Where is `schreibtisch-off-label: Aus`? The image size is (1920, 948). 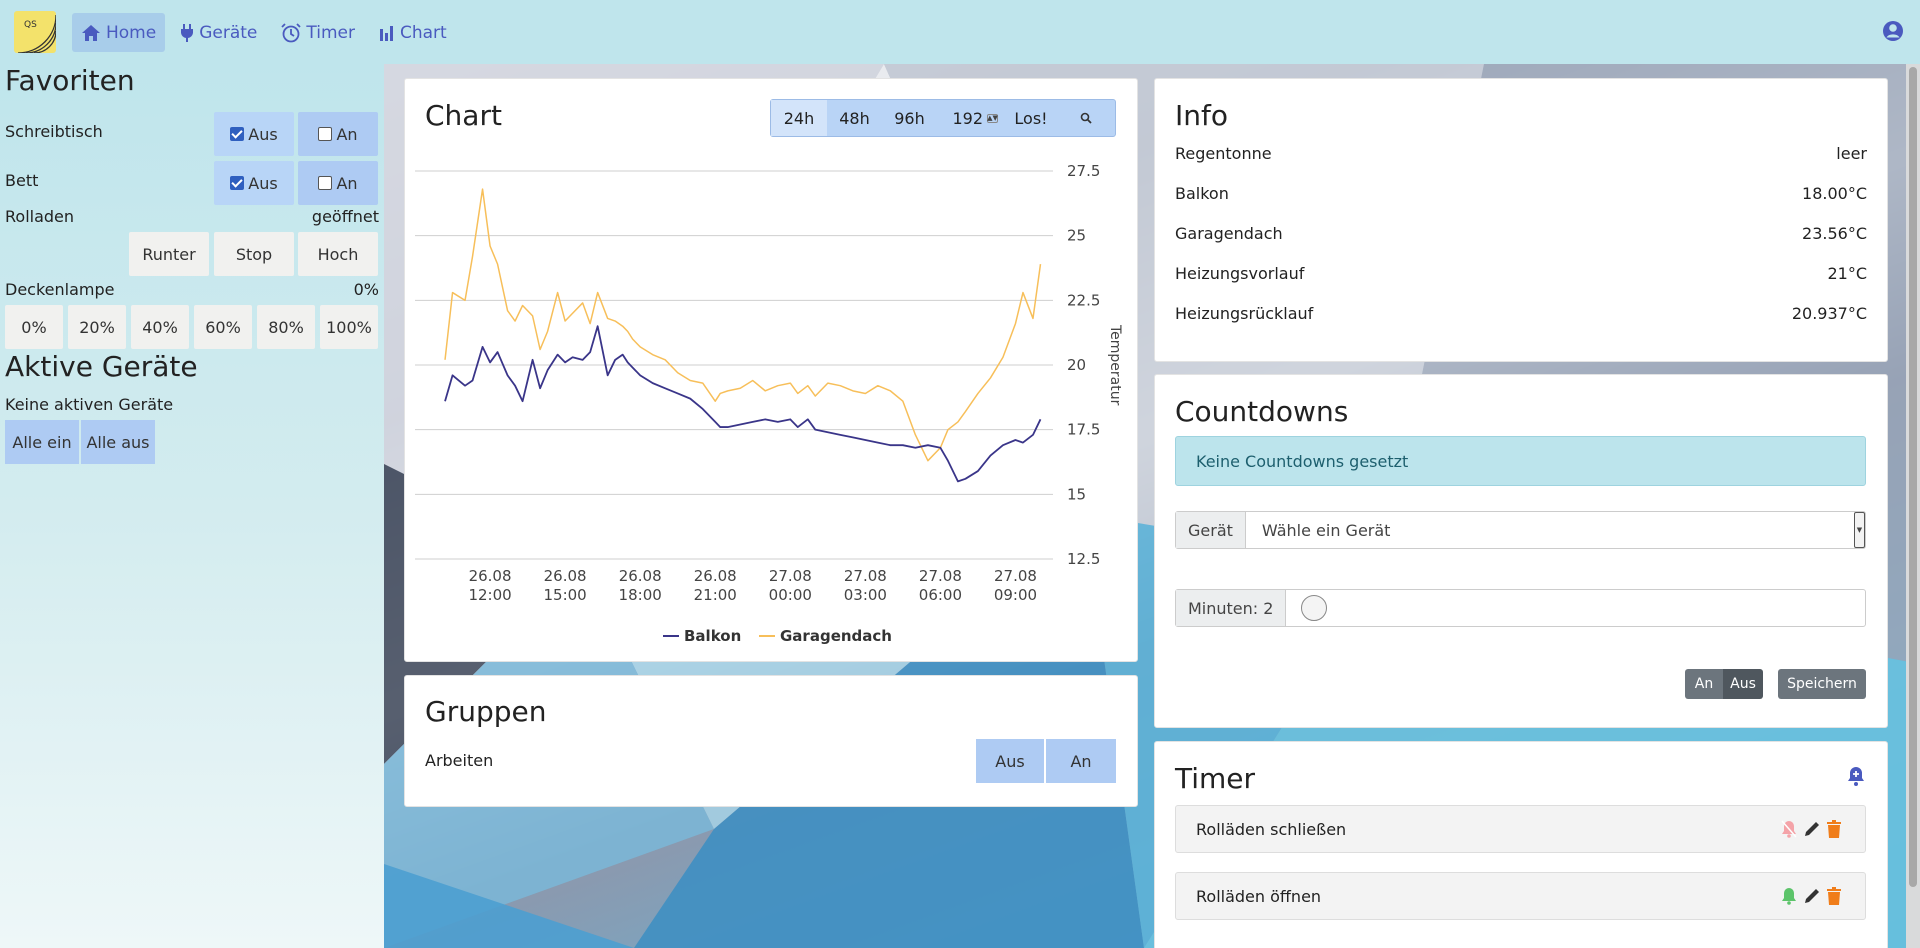 schreibtisch-off-label: Aus is located at coordinates (263, 134).